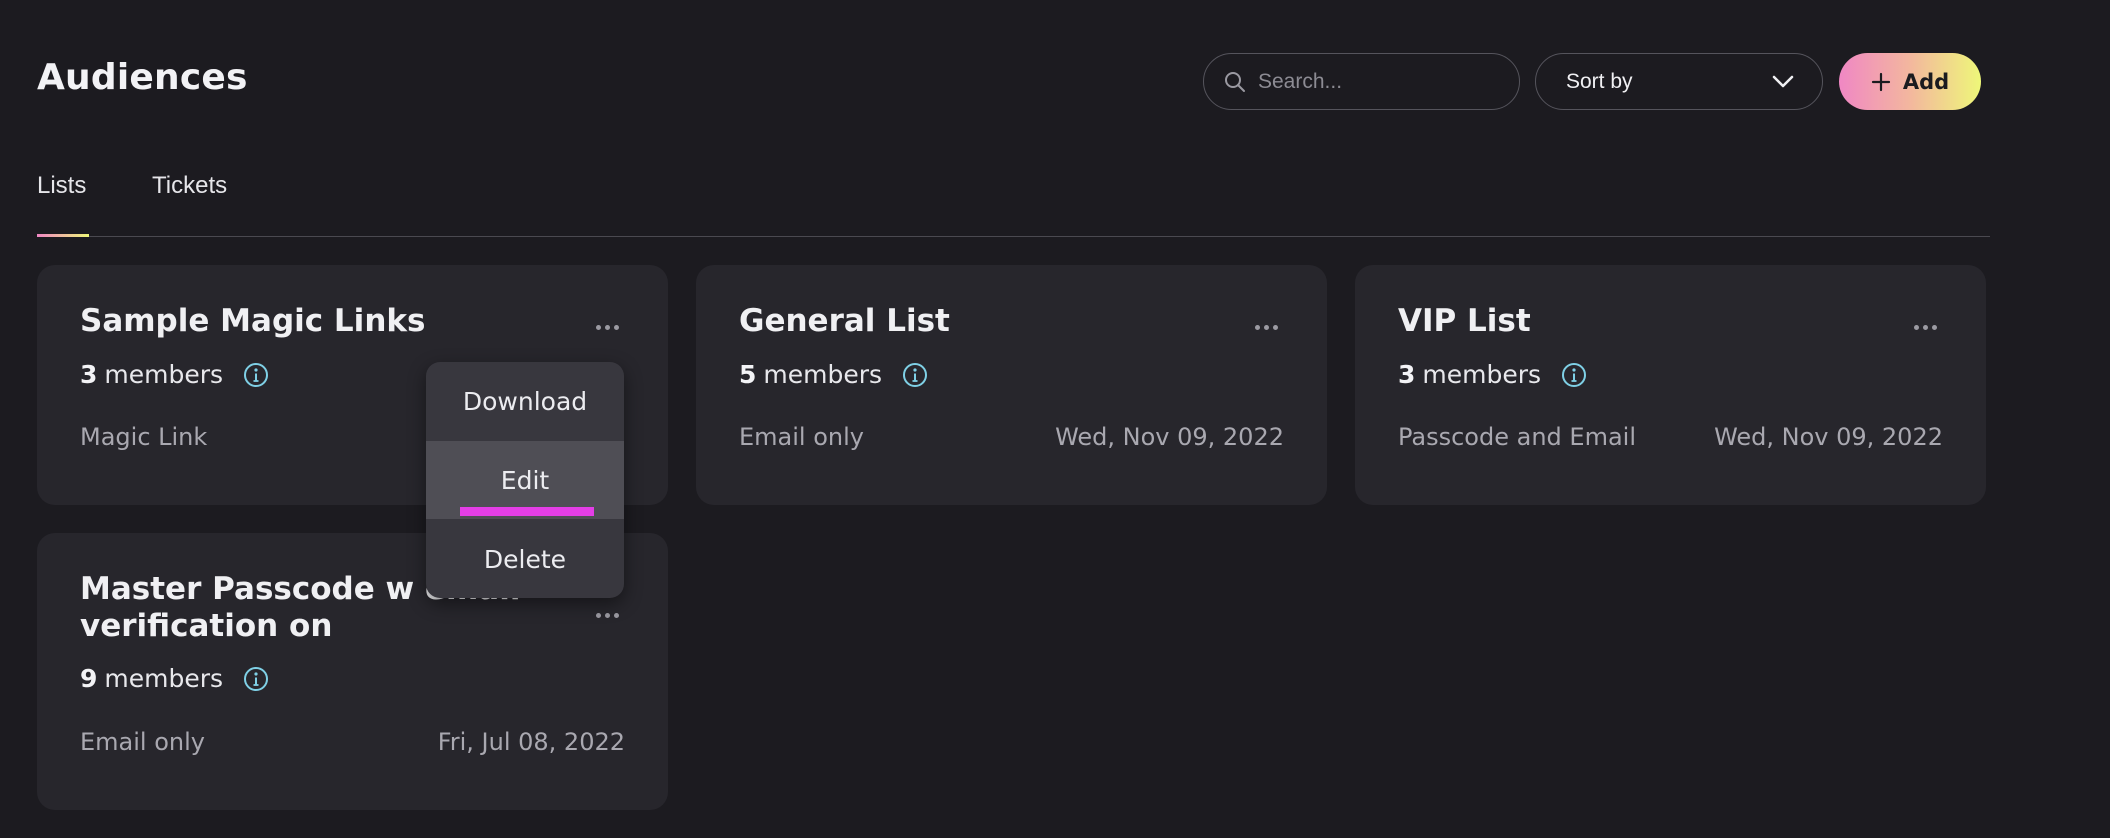 The height and width of the screenshot is (838, 2110). I want to click on menu-item-edit: Edit, so click(525, 480).